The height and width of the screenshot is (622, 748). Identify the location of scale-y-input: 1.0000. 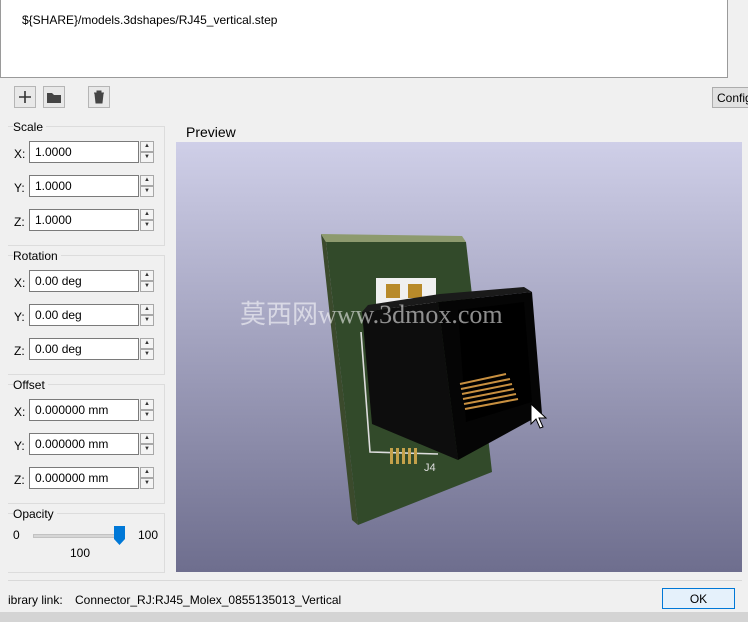
(84, 186).